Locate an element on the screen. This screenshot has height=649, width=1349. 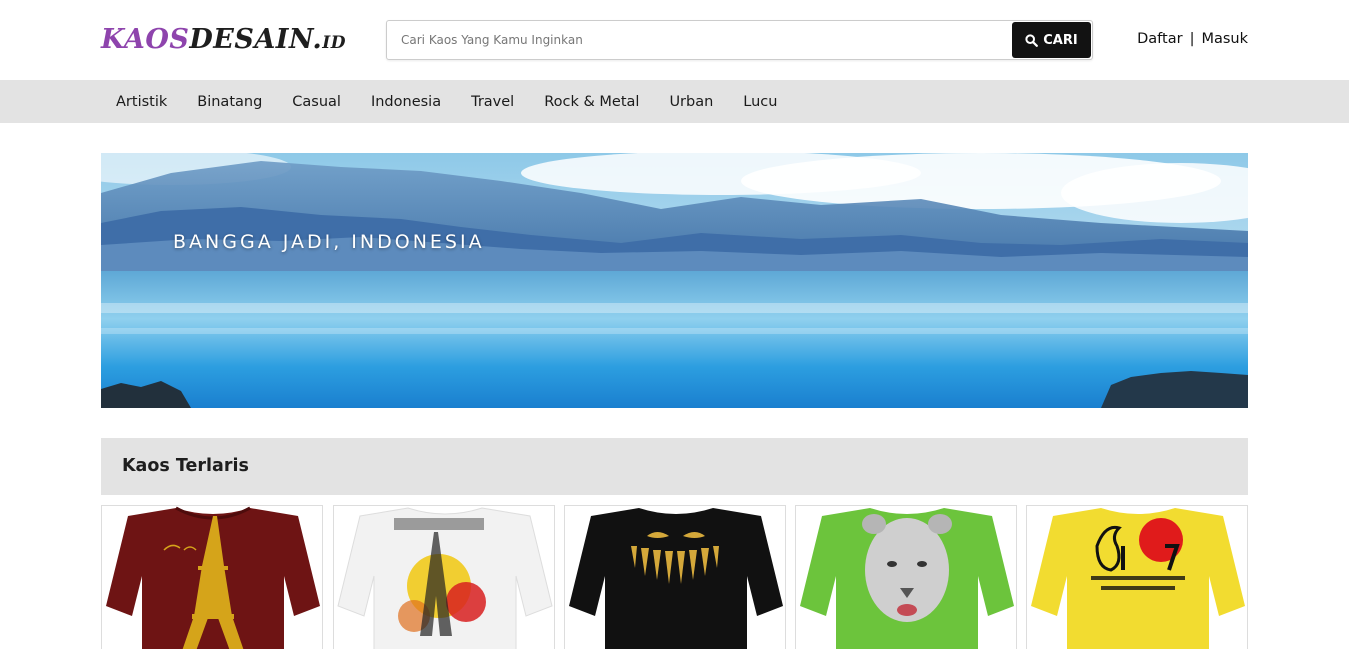
nav-item-urban: Urban is located at coordinates (691, 102).